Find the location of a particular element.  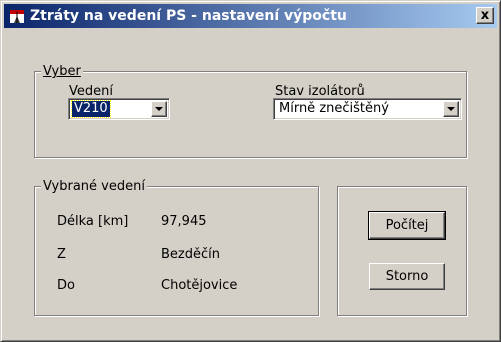

do-label: Do is located at coordinates (66, 285).